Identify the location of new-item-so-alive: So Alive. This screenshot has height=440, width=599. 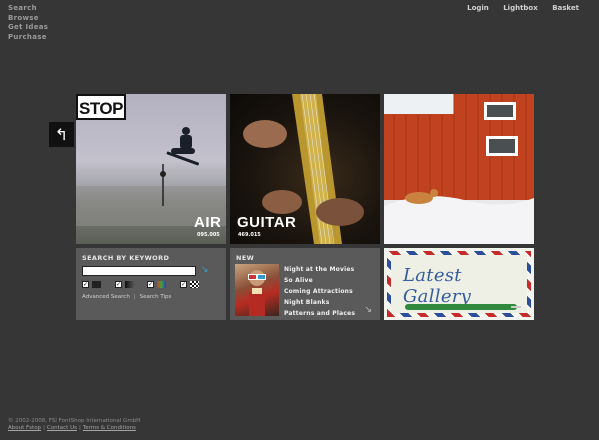
(319, 280).